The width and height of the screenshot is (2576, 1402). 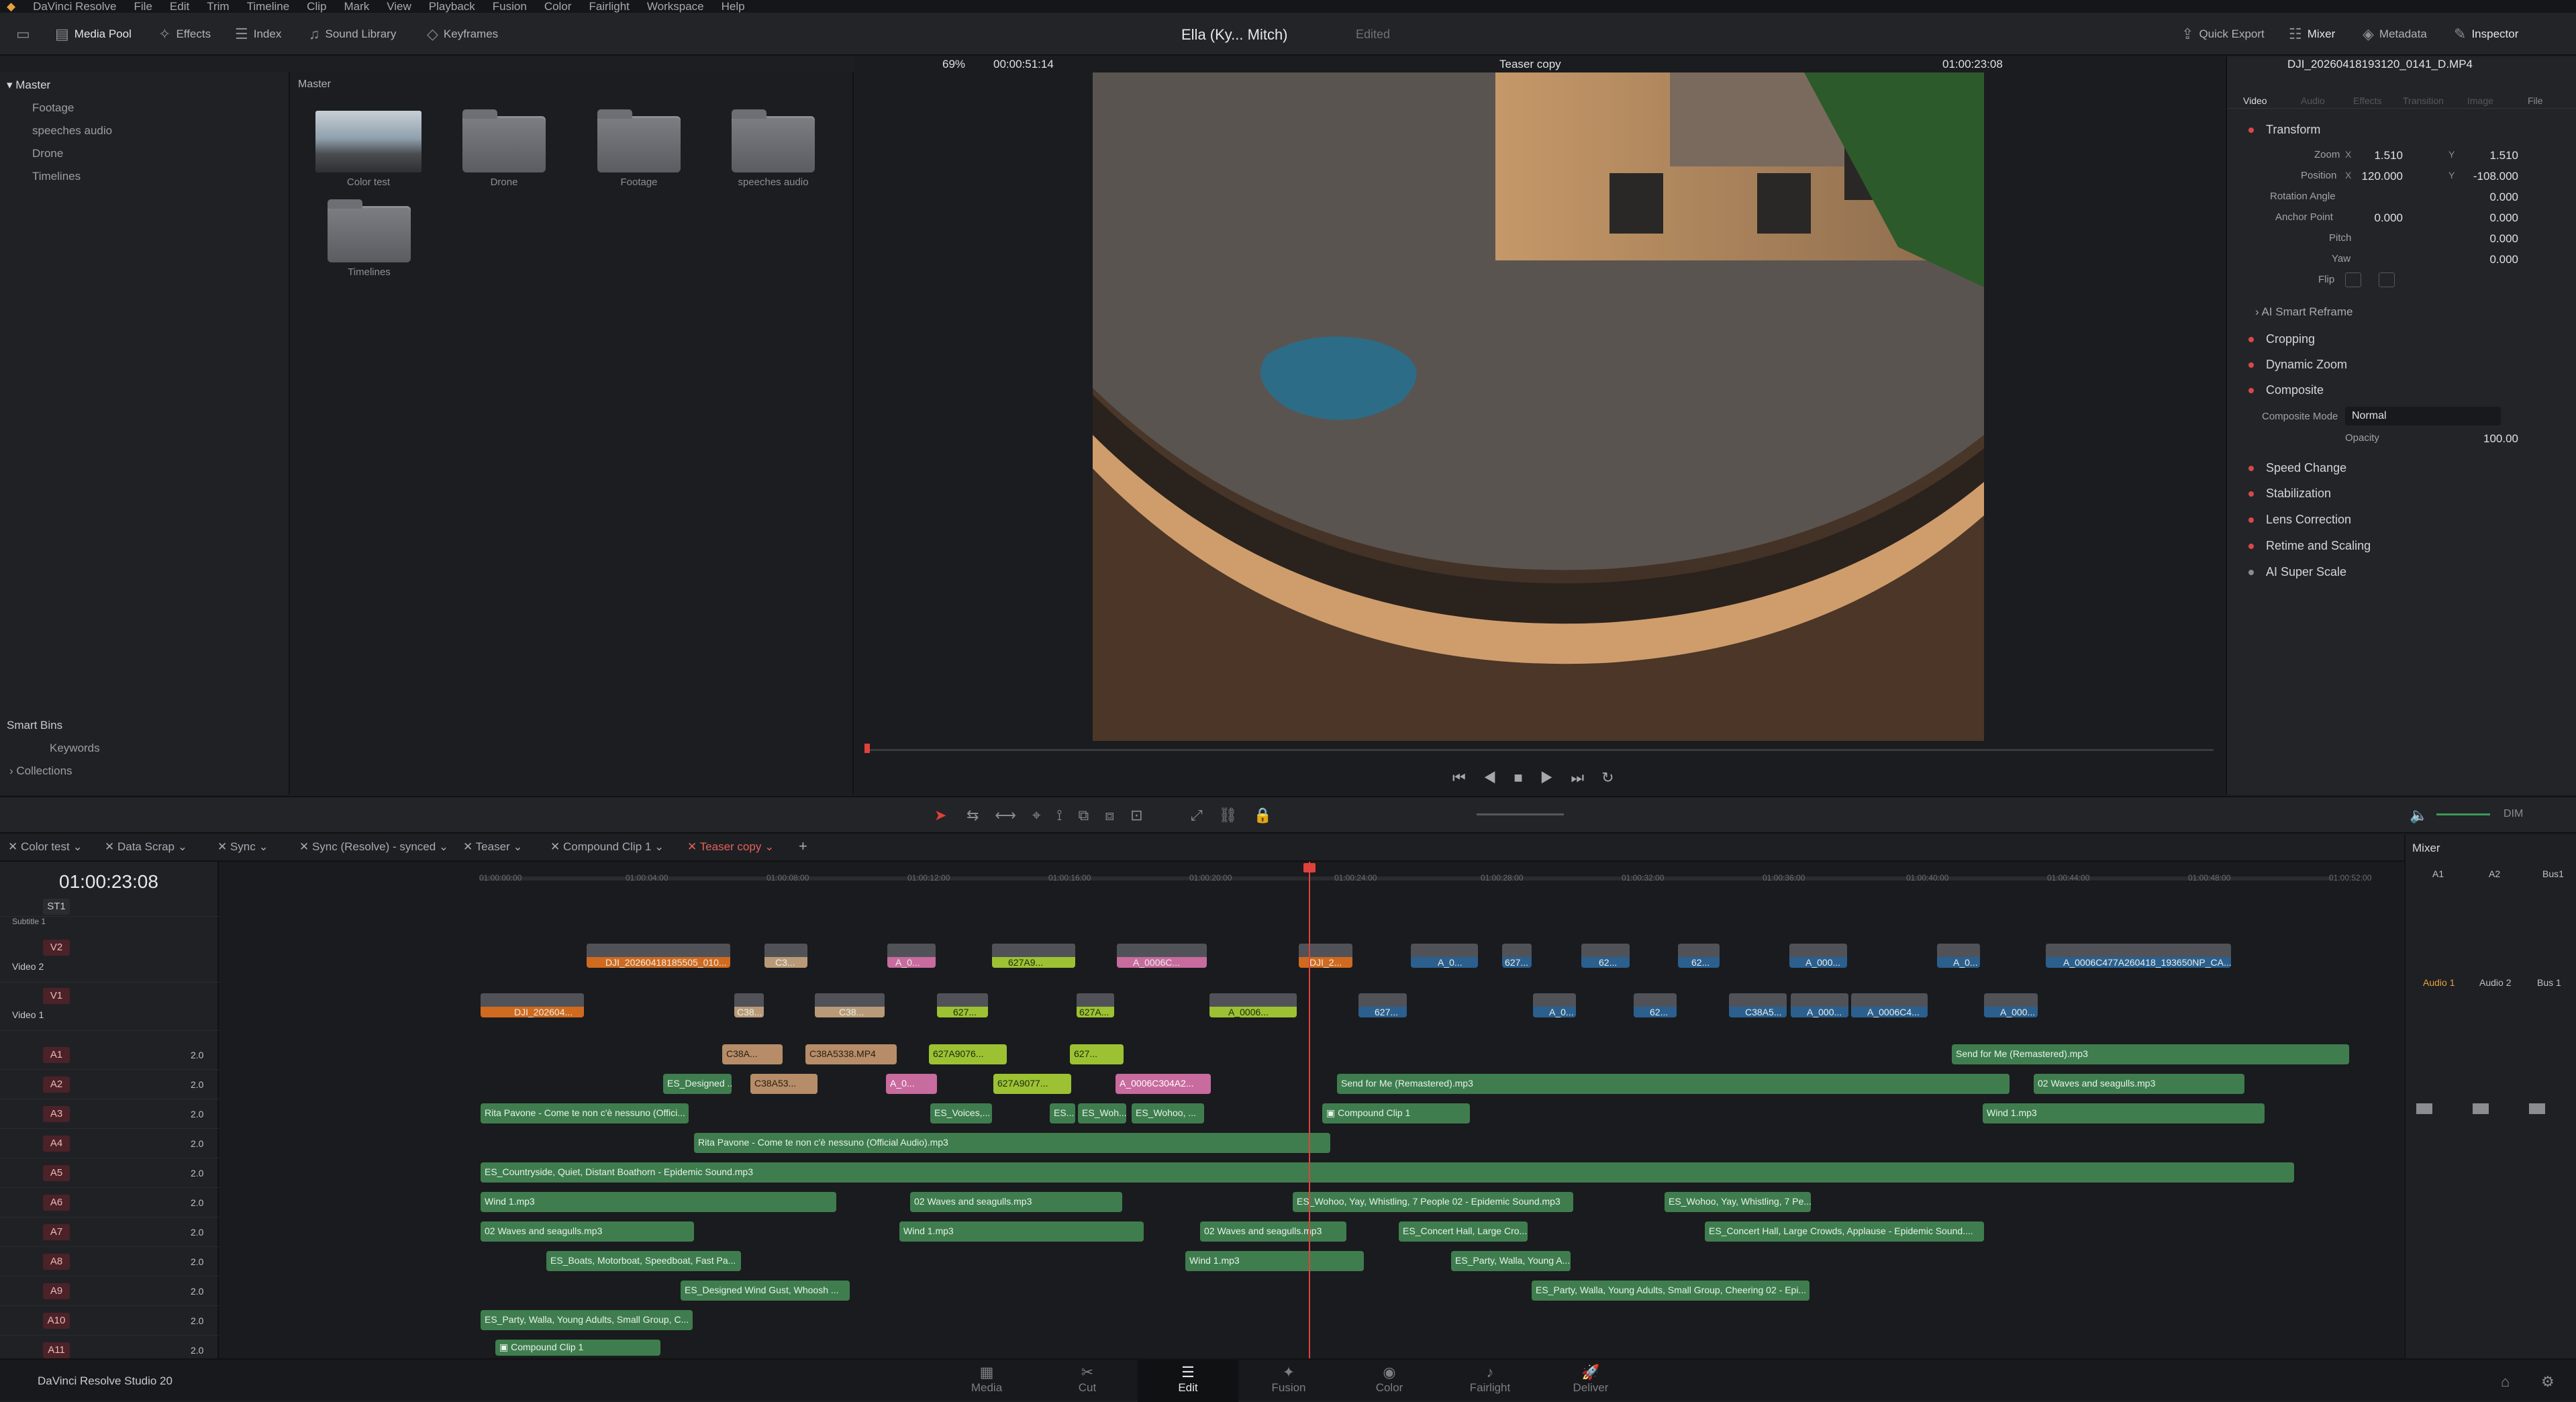 I want to click on tab-data-scrap: ✕ Data Scrap ⌄, so click(x=146, y=847).